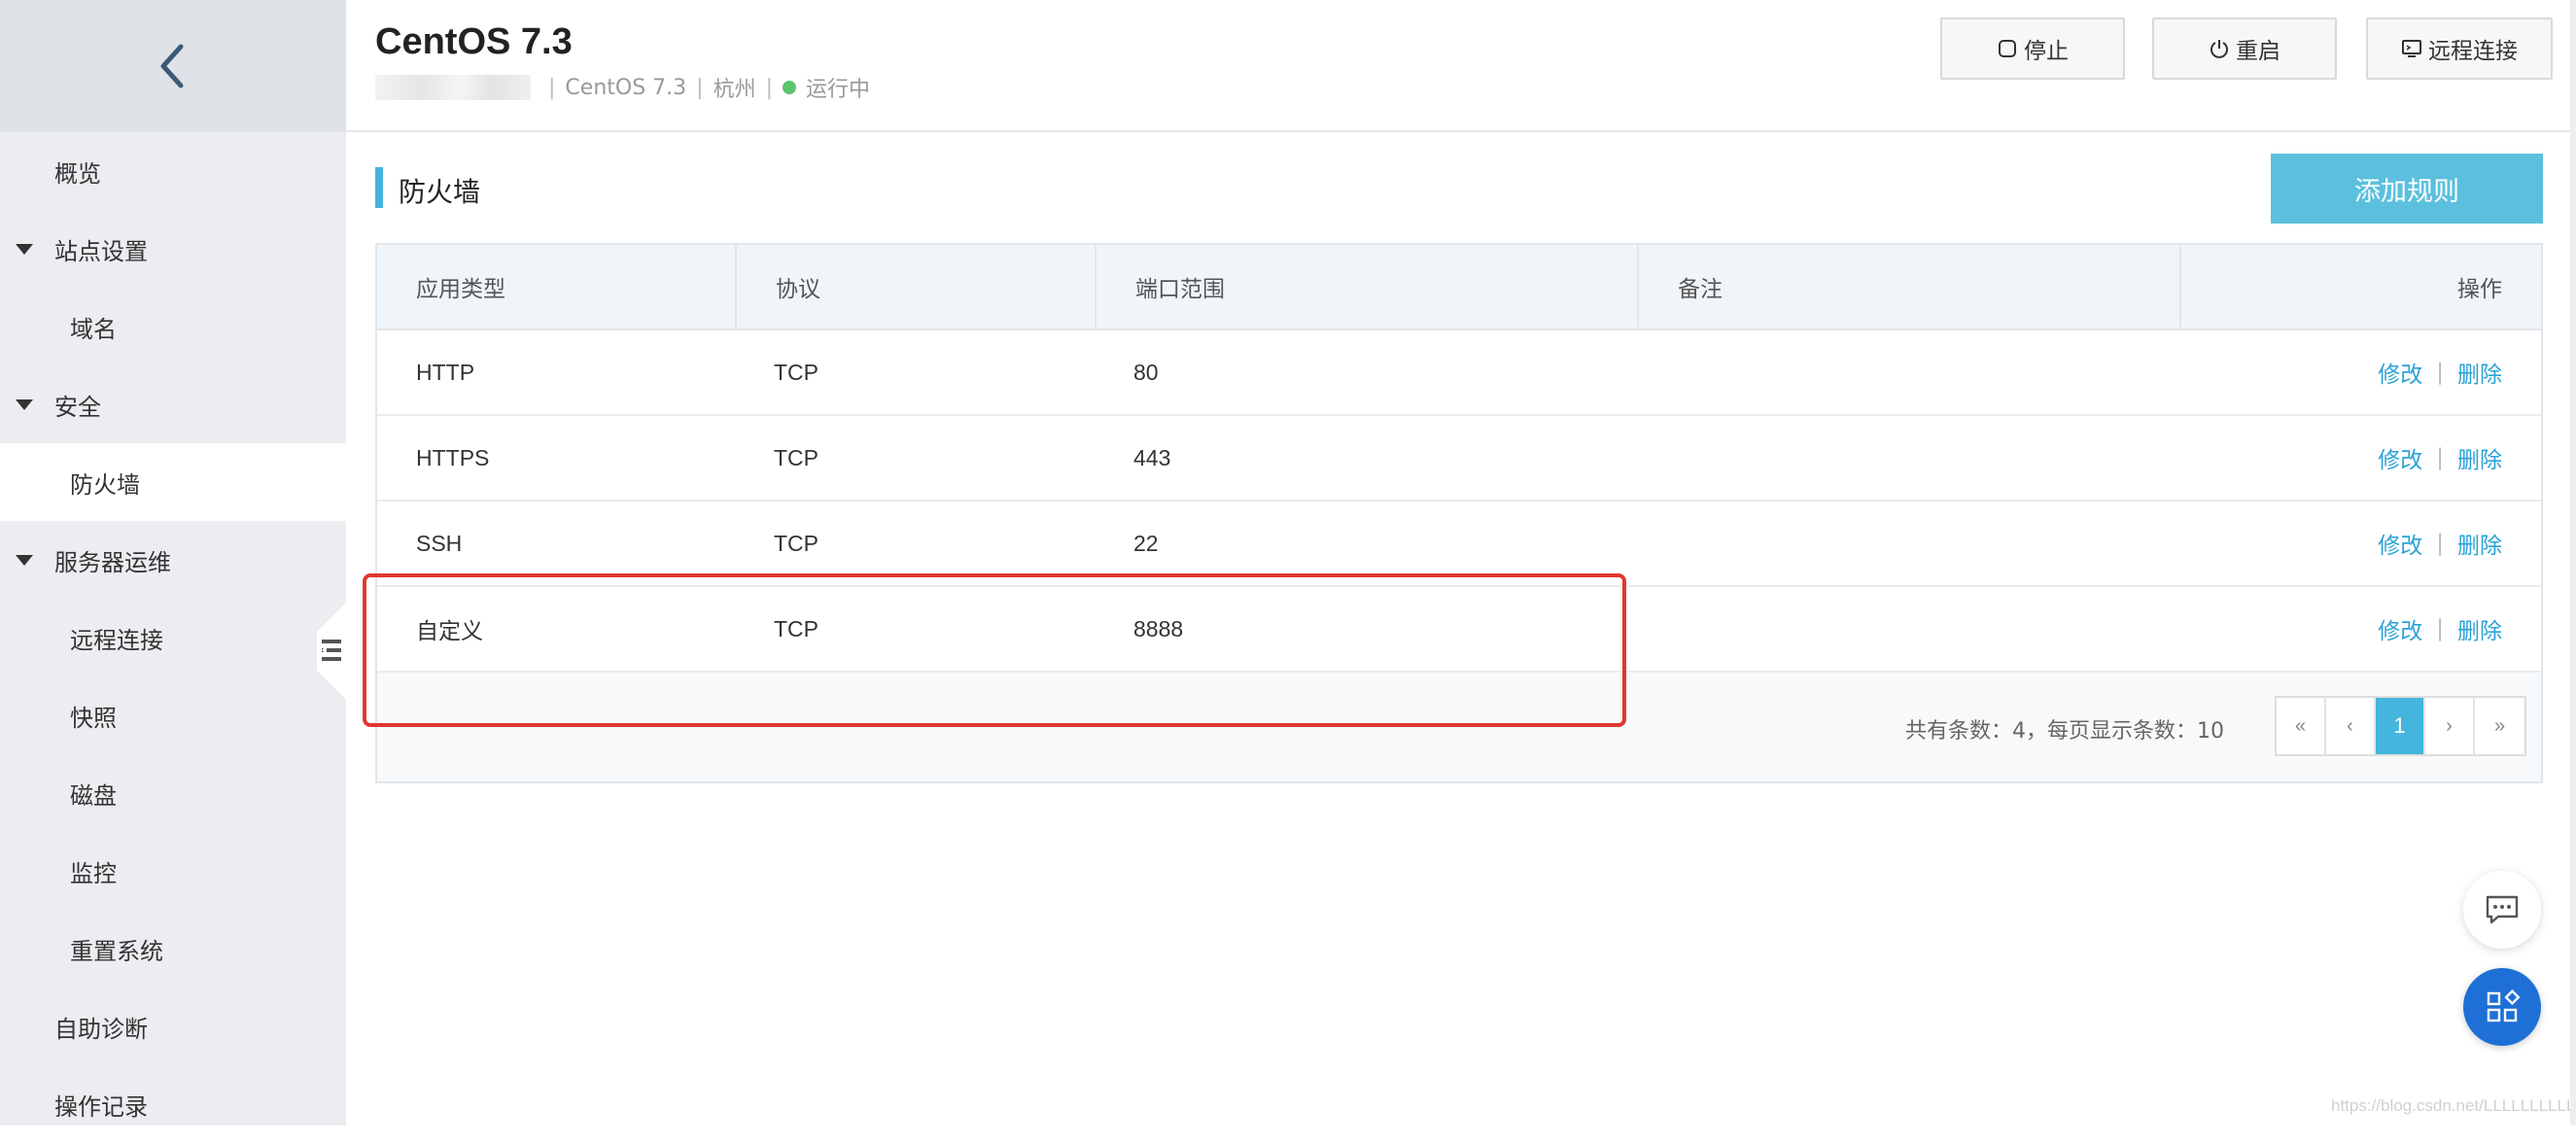 The height and width of the screenshot is (1143, 2576). Describe the element at coordinates (446, 372) in the screenshot. I see `cell-app-type: HTTP` at that location.